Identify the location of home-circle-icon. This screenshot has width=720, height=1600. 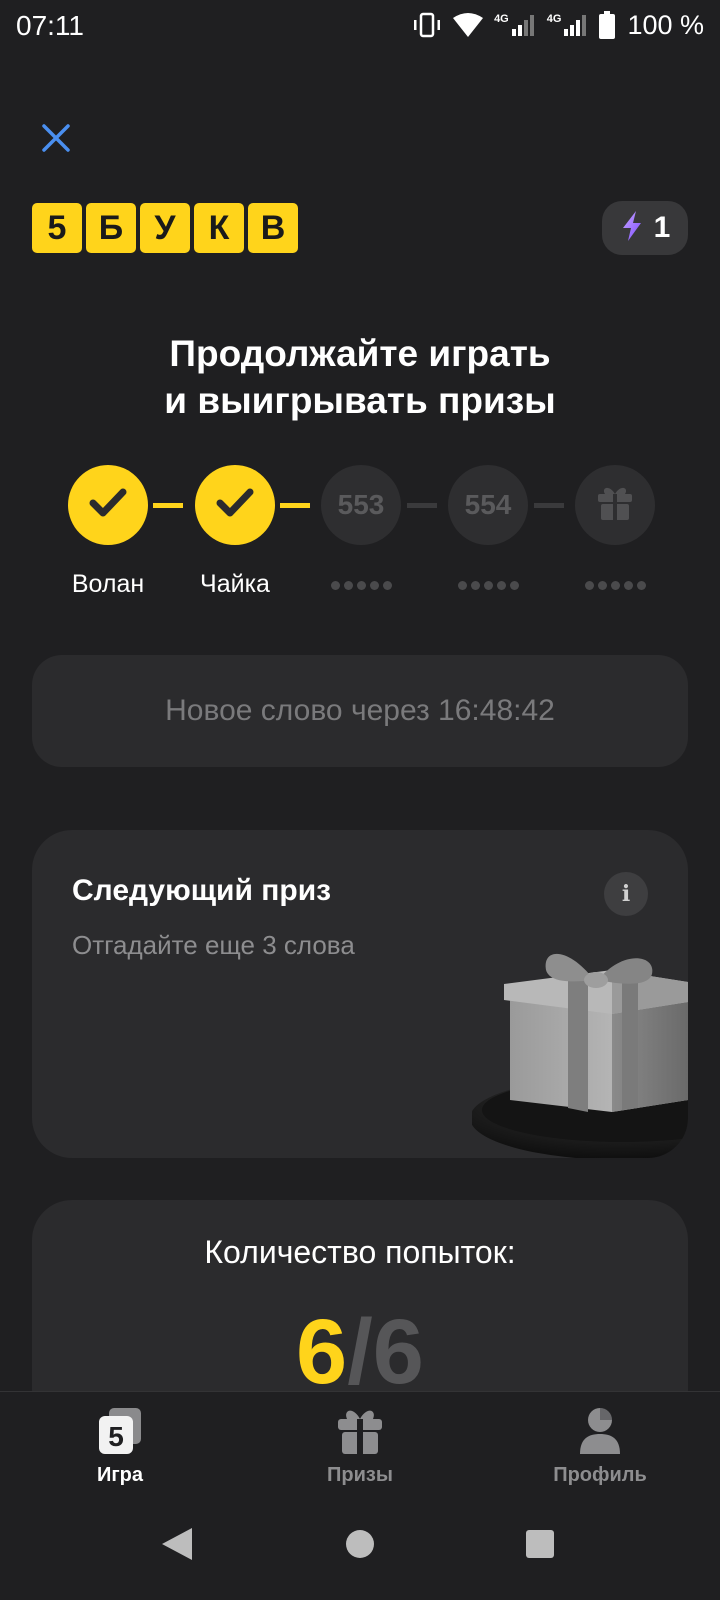
(360, 1546).